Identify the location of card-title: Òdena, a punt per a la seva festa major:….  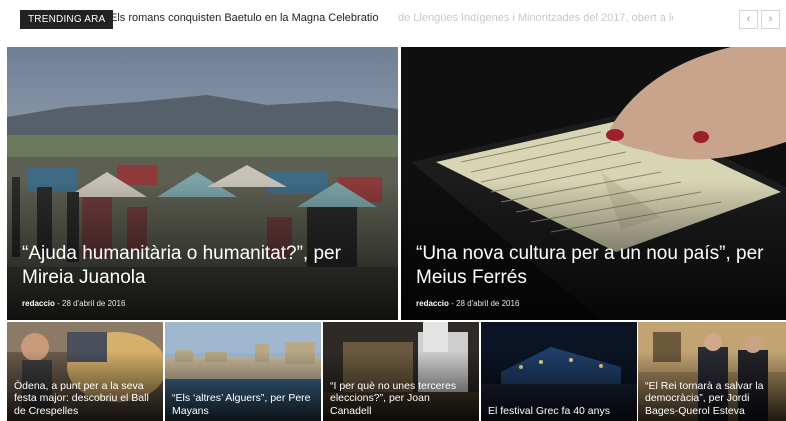
(86, 399).